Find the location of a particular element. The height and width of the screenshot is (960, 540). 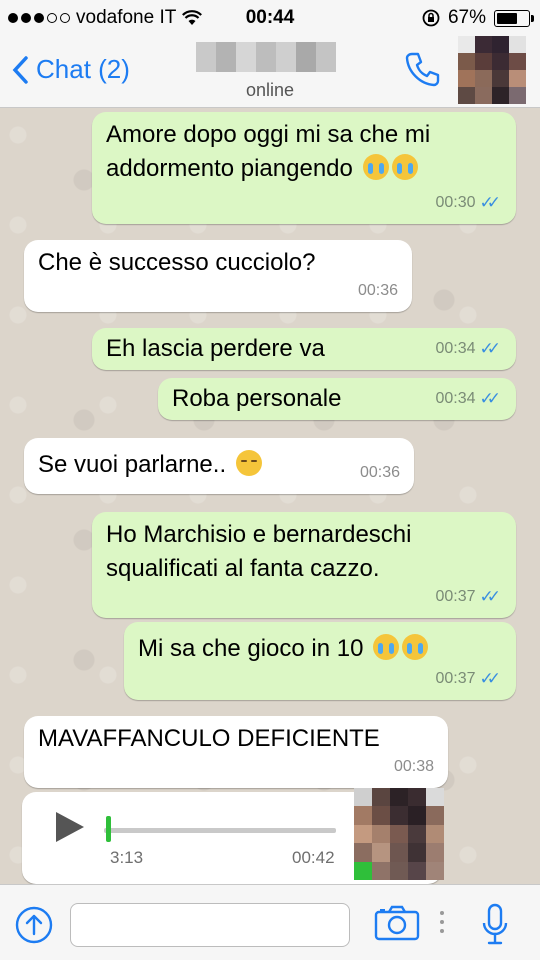

call-button is located at coordinates (423, 71).